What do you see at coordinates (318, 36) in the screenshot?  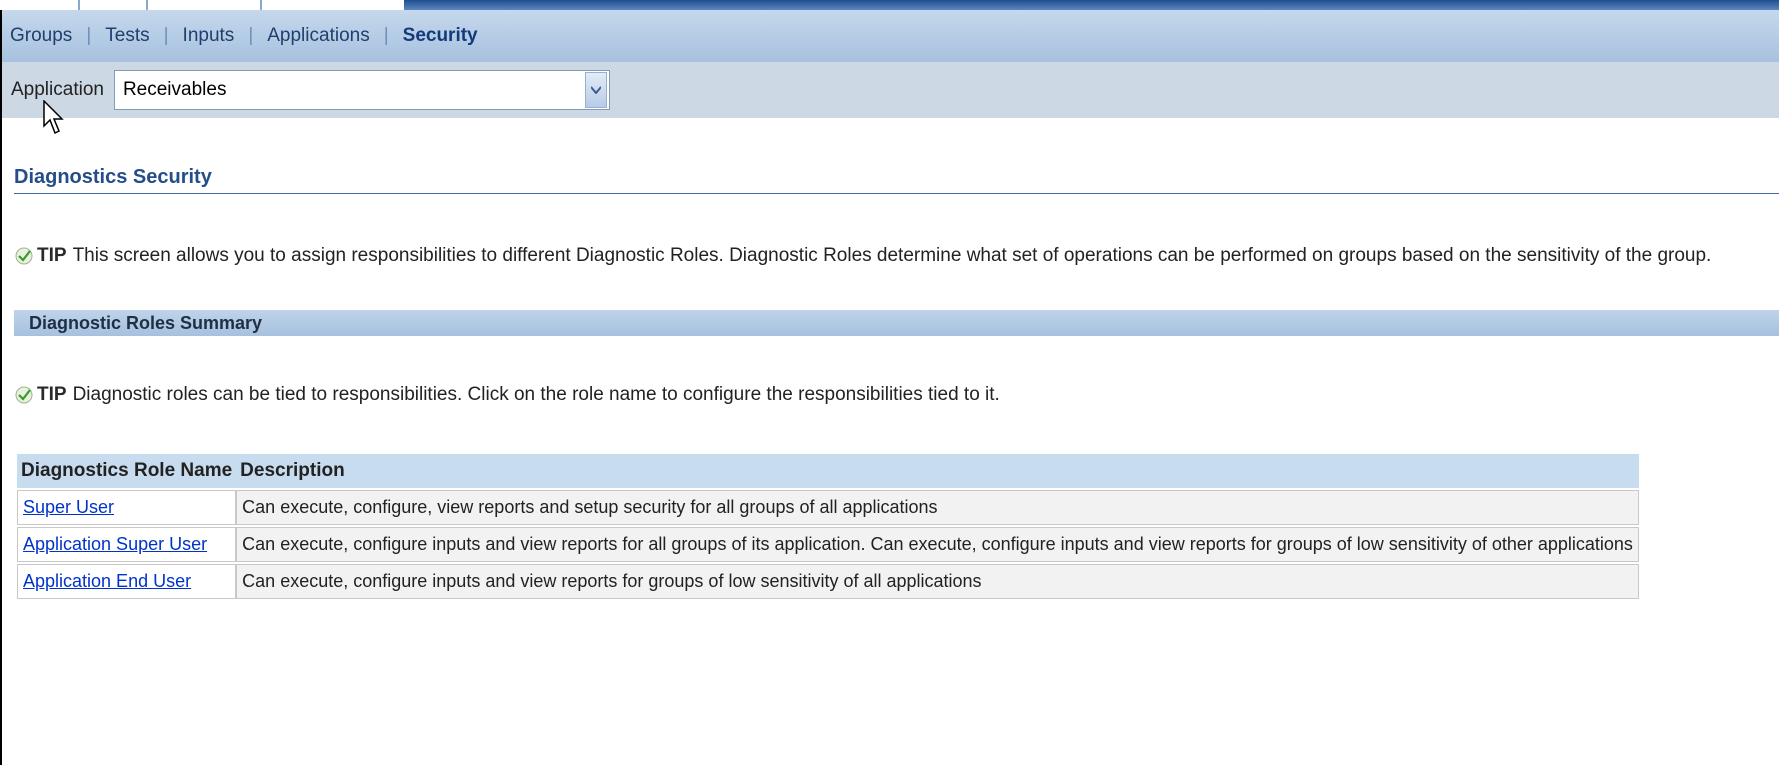 I see `tab-applications: Applications` at bounding box center [318, 36].